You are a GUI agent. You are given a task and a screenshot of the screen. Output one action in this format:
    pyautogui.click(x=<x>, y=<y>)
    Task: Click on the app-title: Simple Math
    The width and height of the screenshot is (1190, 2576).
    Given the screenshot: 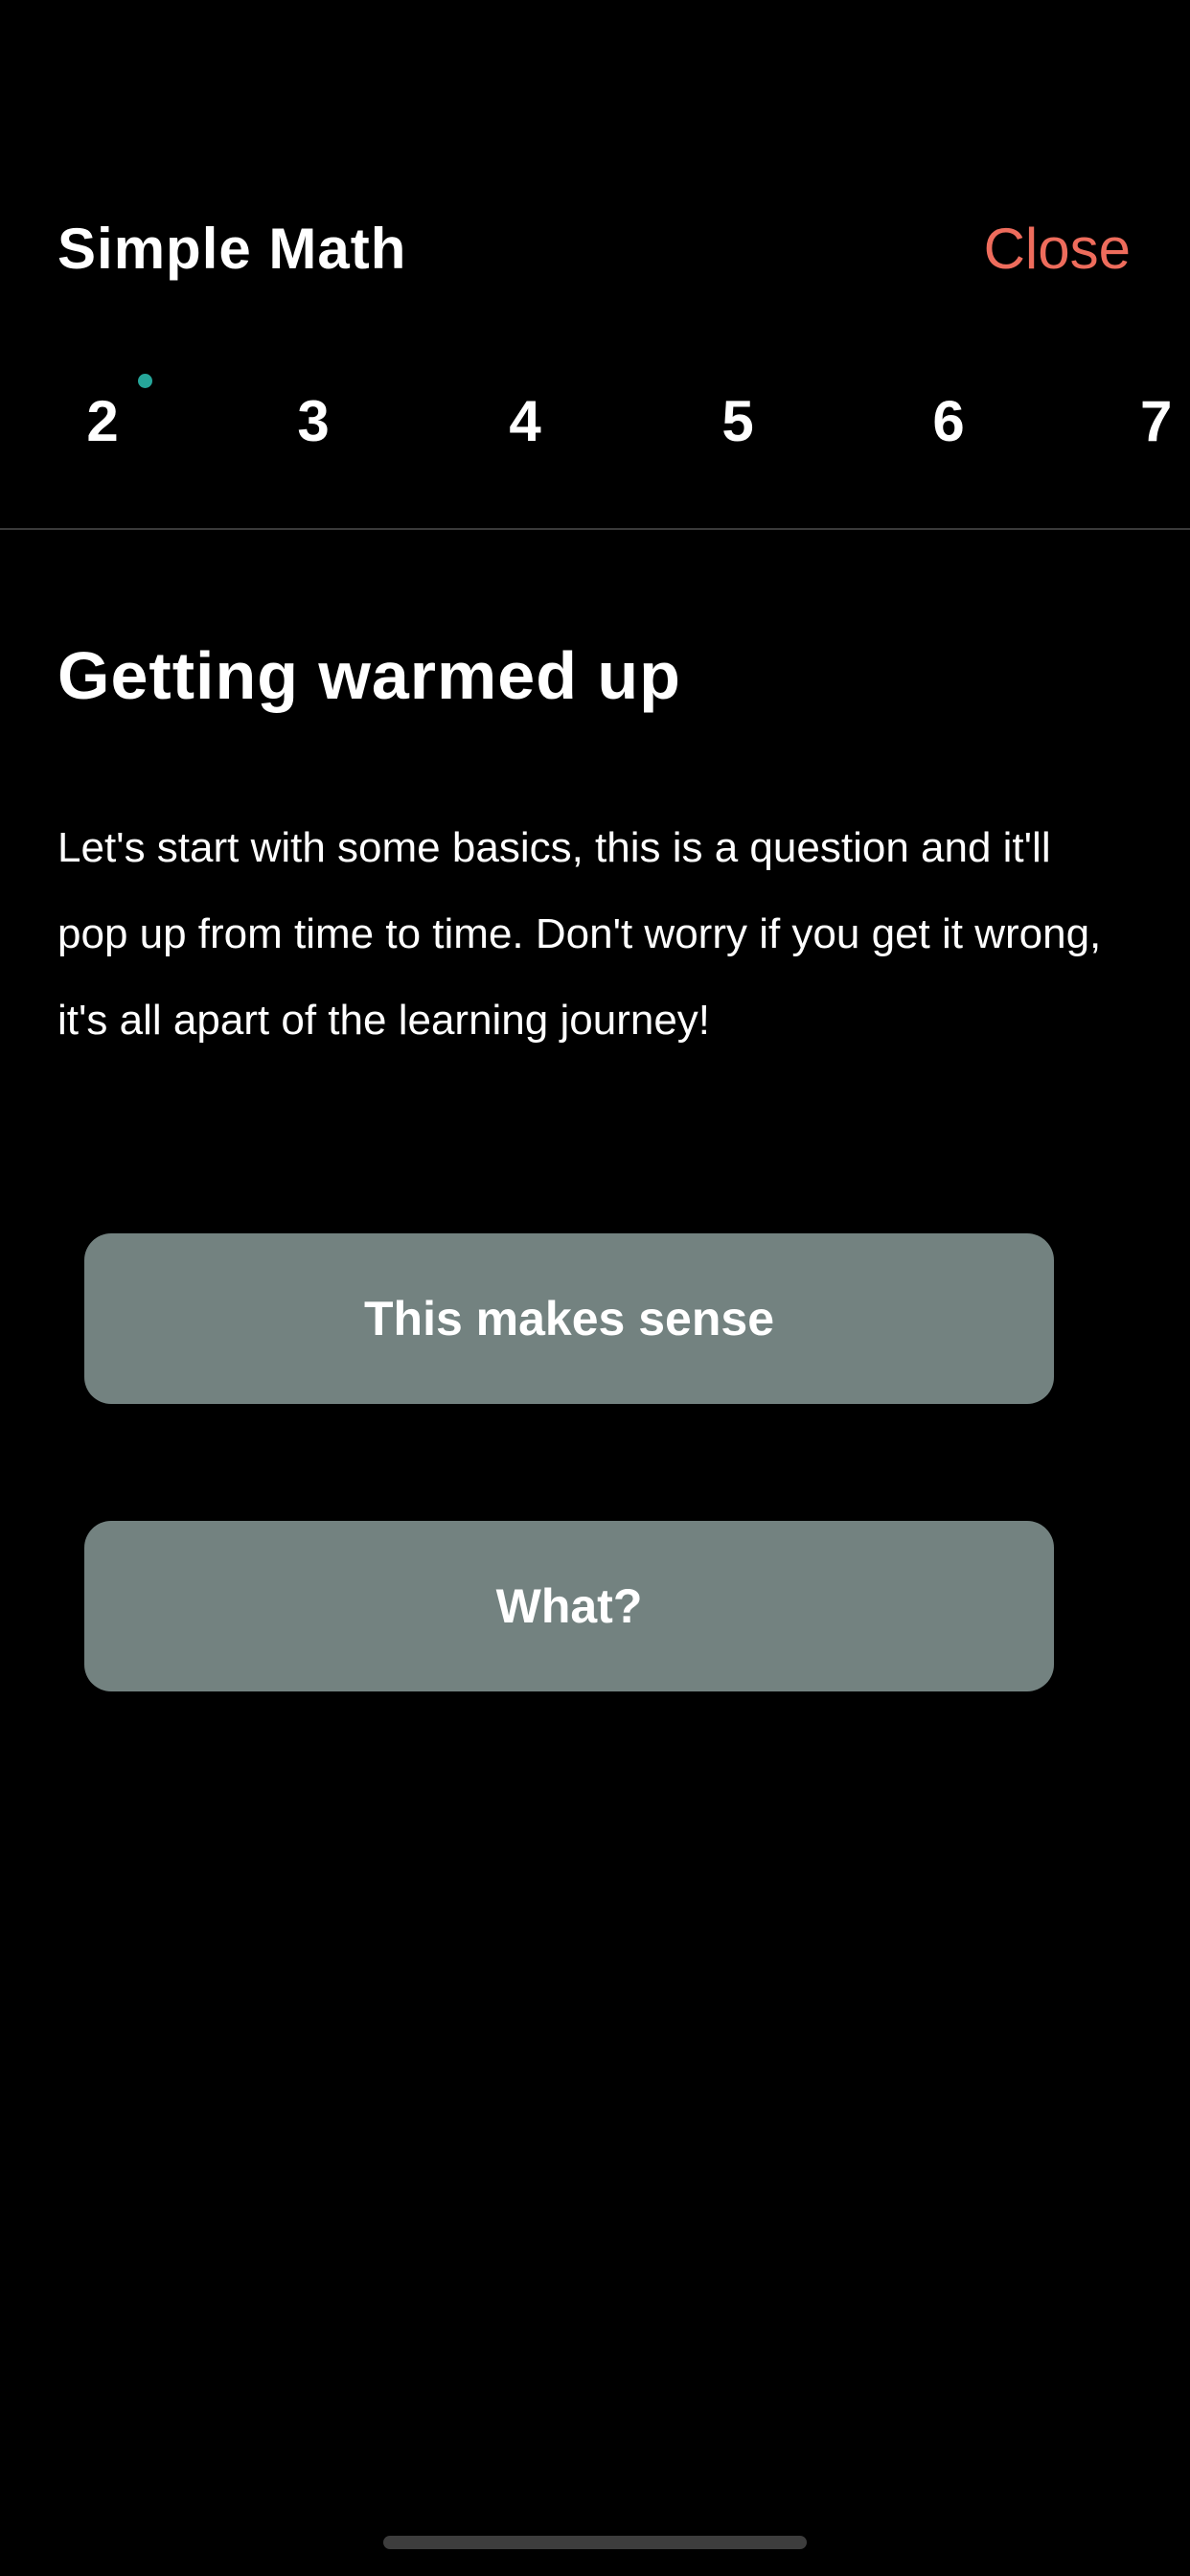 What is the action you would take?
    pyautogui.click(x=232, y=249)
    